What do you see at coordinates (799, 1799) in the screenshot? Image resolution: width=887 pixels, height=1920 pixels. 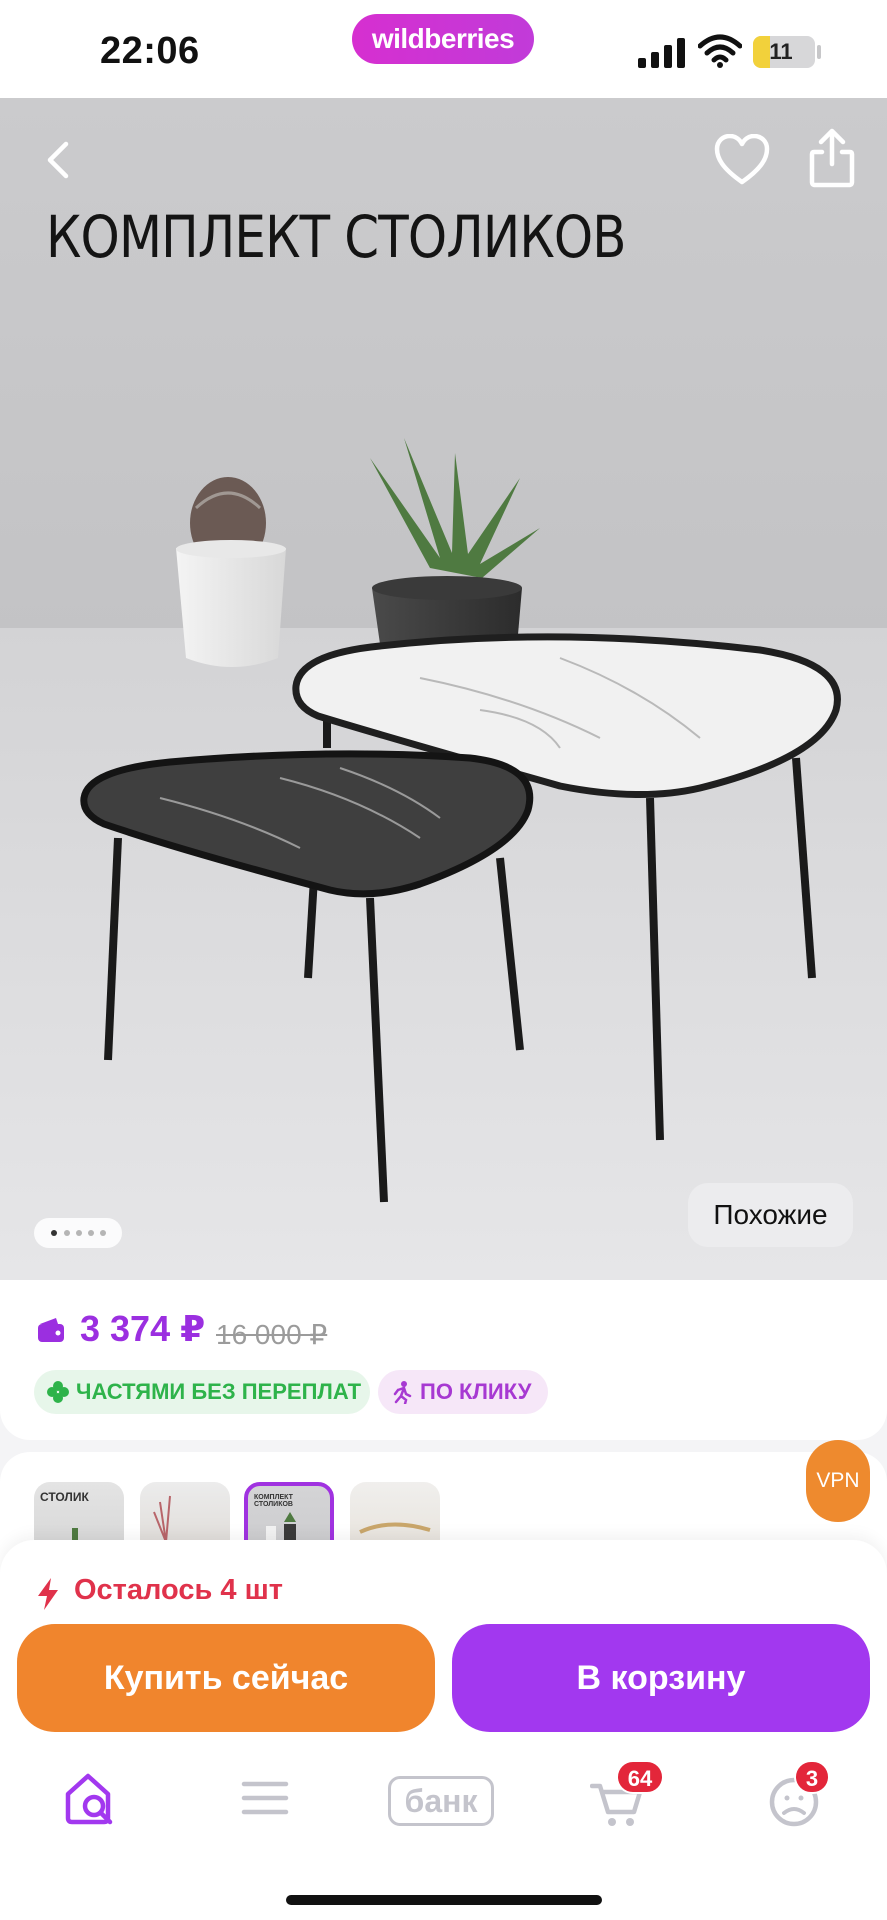 I see `tab-profile: 3` at bounding box center [799, 1799].